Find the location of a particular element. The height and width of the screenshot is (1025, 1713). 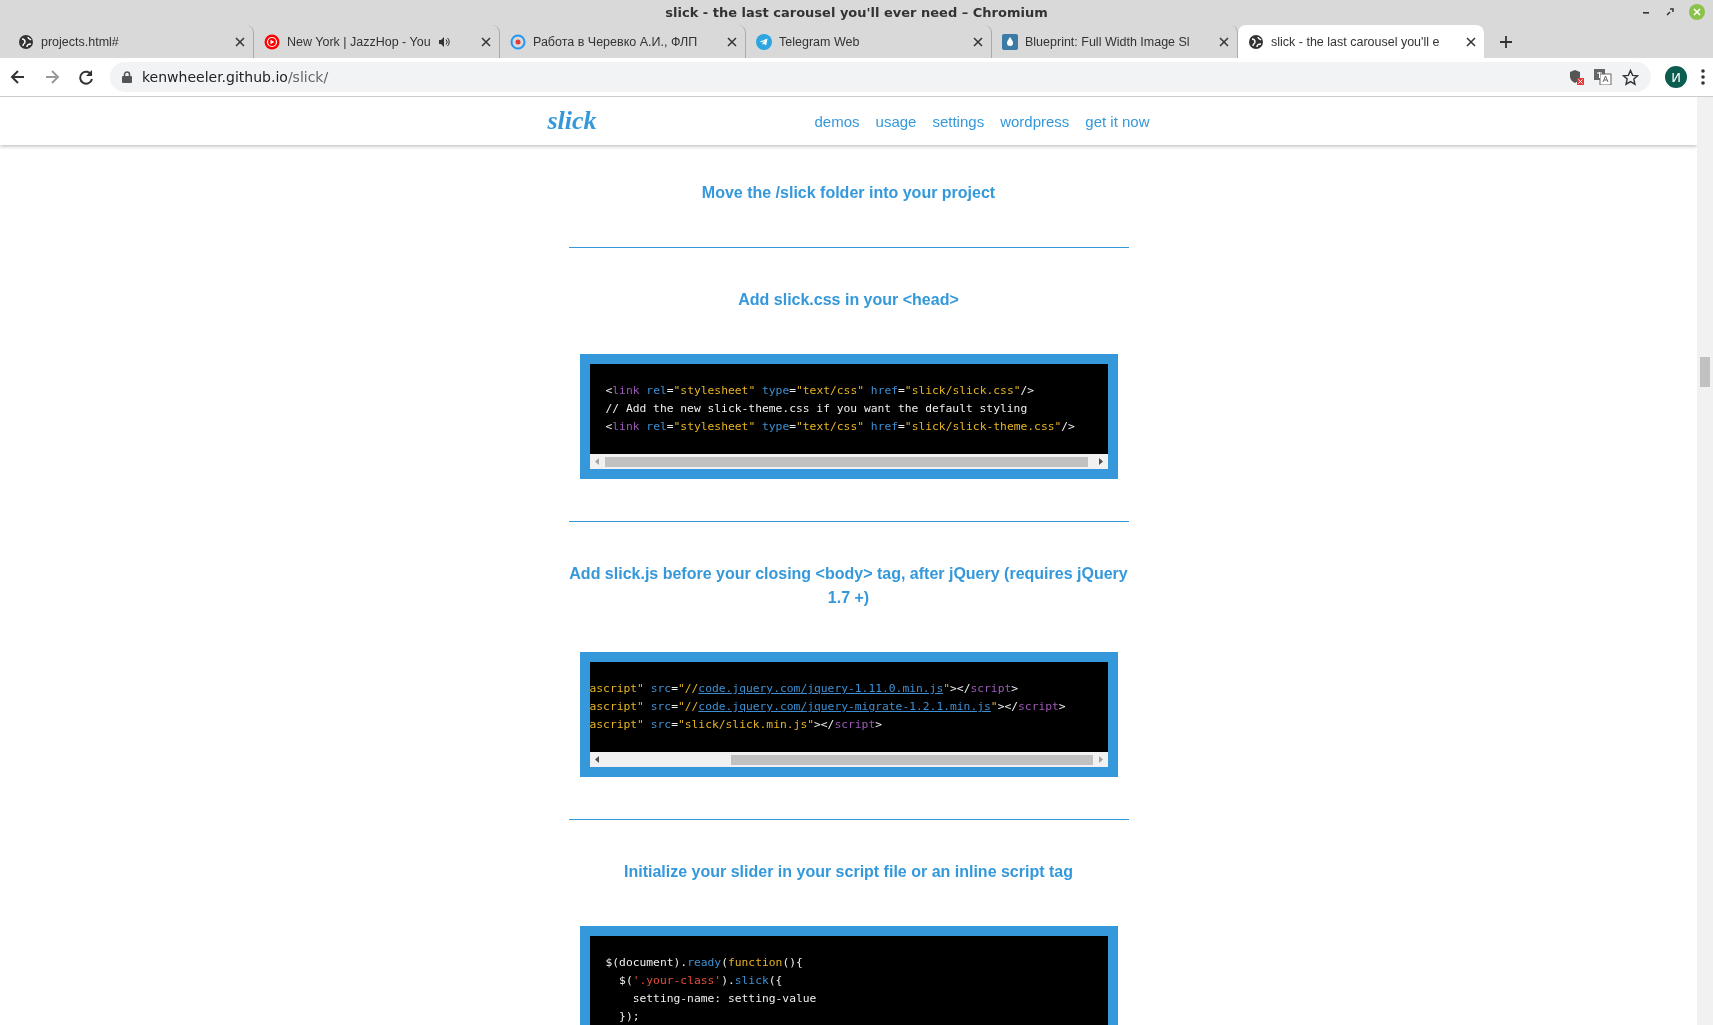

vertical-scrollbar is located at coordinates (1705, 561).